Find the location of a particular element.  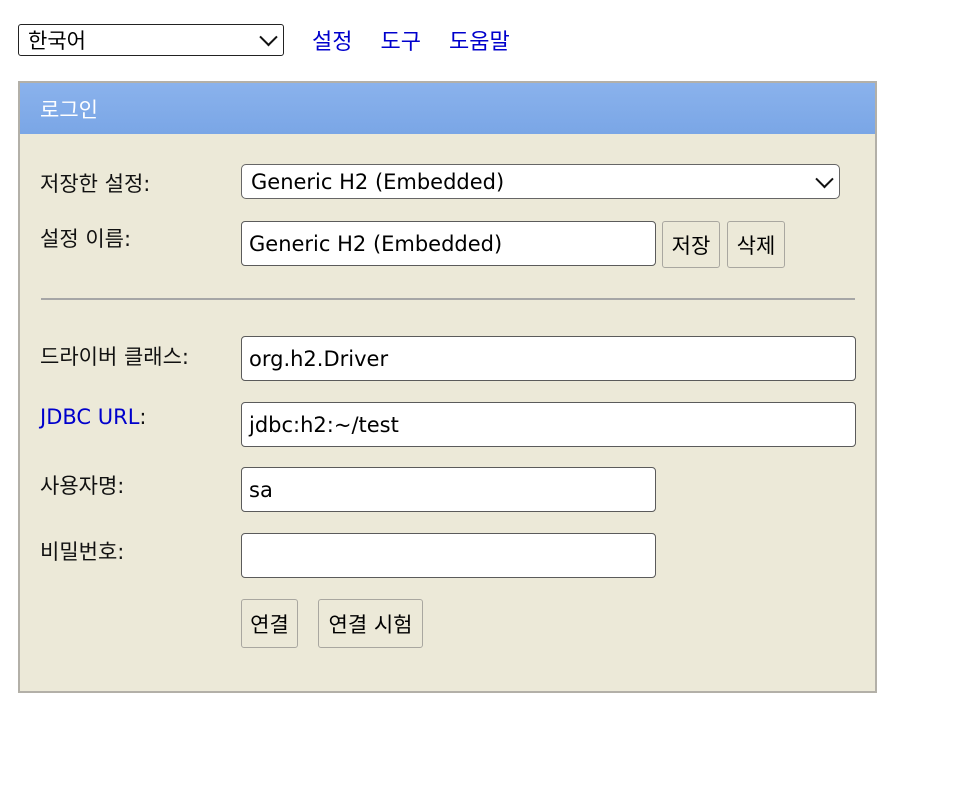

divider is located at coordinates (448, 299).